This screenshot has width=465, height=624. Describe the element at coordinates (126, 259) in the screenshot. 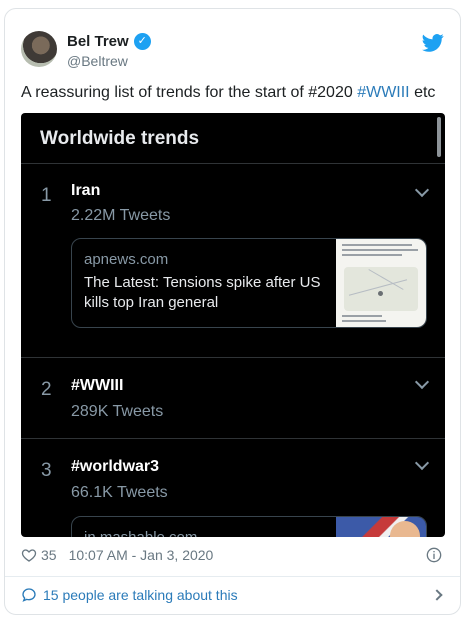

I see `news-source: apnews.com` at that location.